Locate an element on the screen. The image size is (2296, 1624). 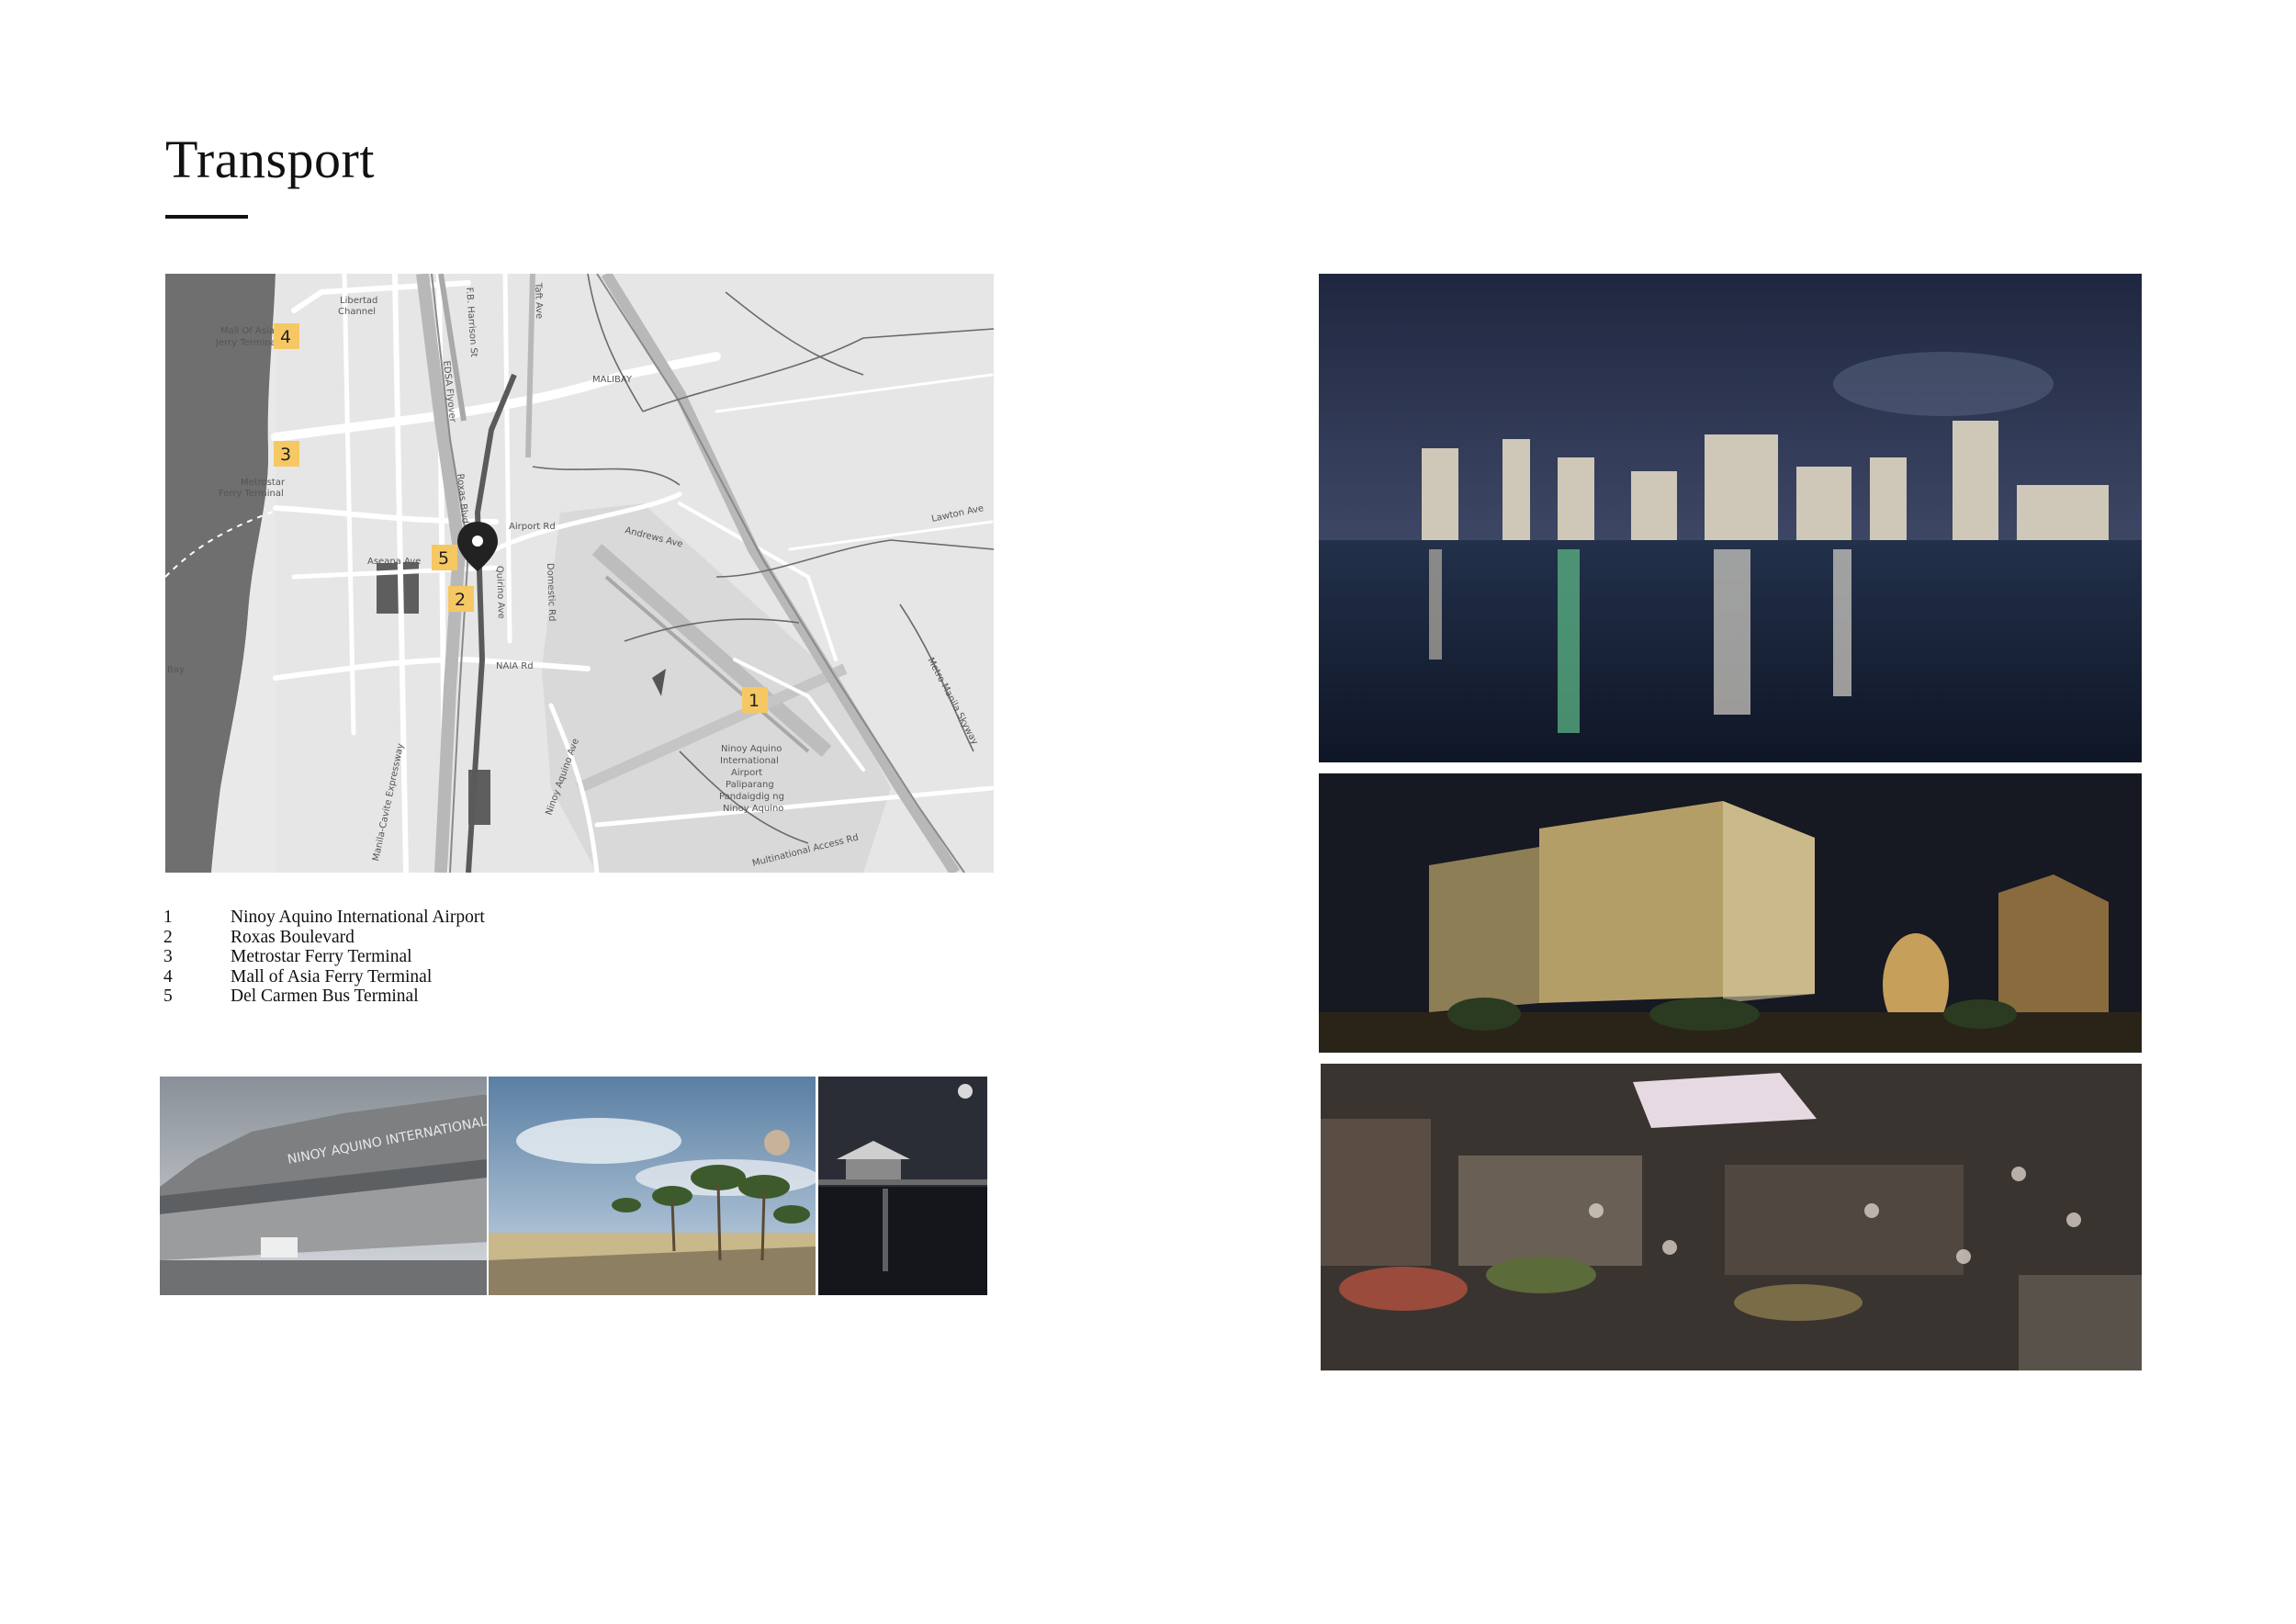
label-domestic: Domestic Rd is located at coordinates (551, 592).